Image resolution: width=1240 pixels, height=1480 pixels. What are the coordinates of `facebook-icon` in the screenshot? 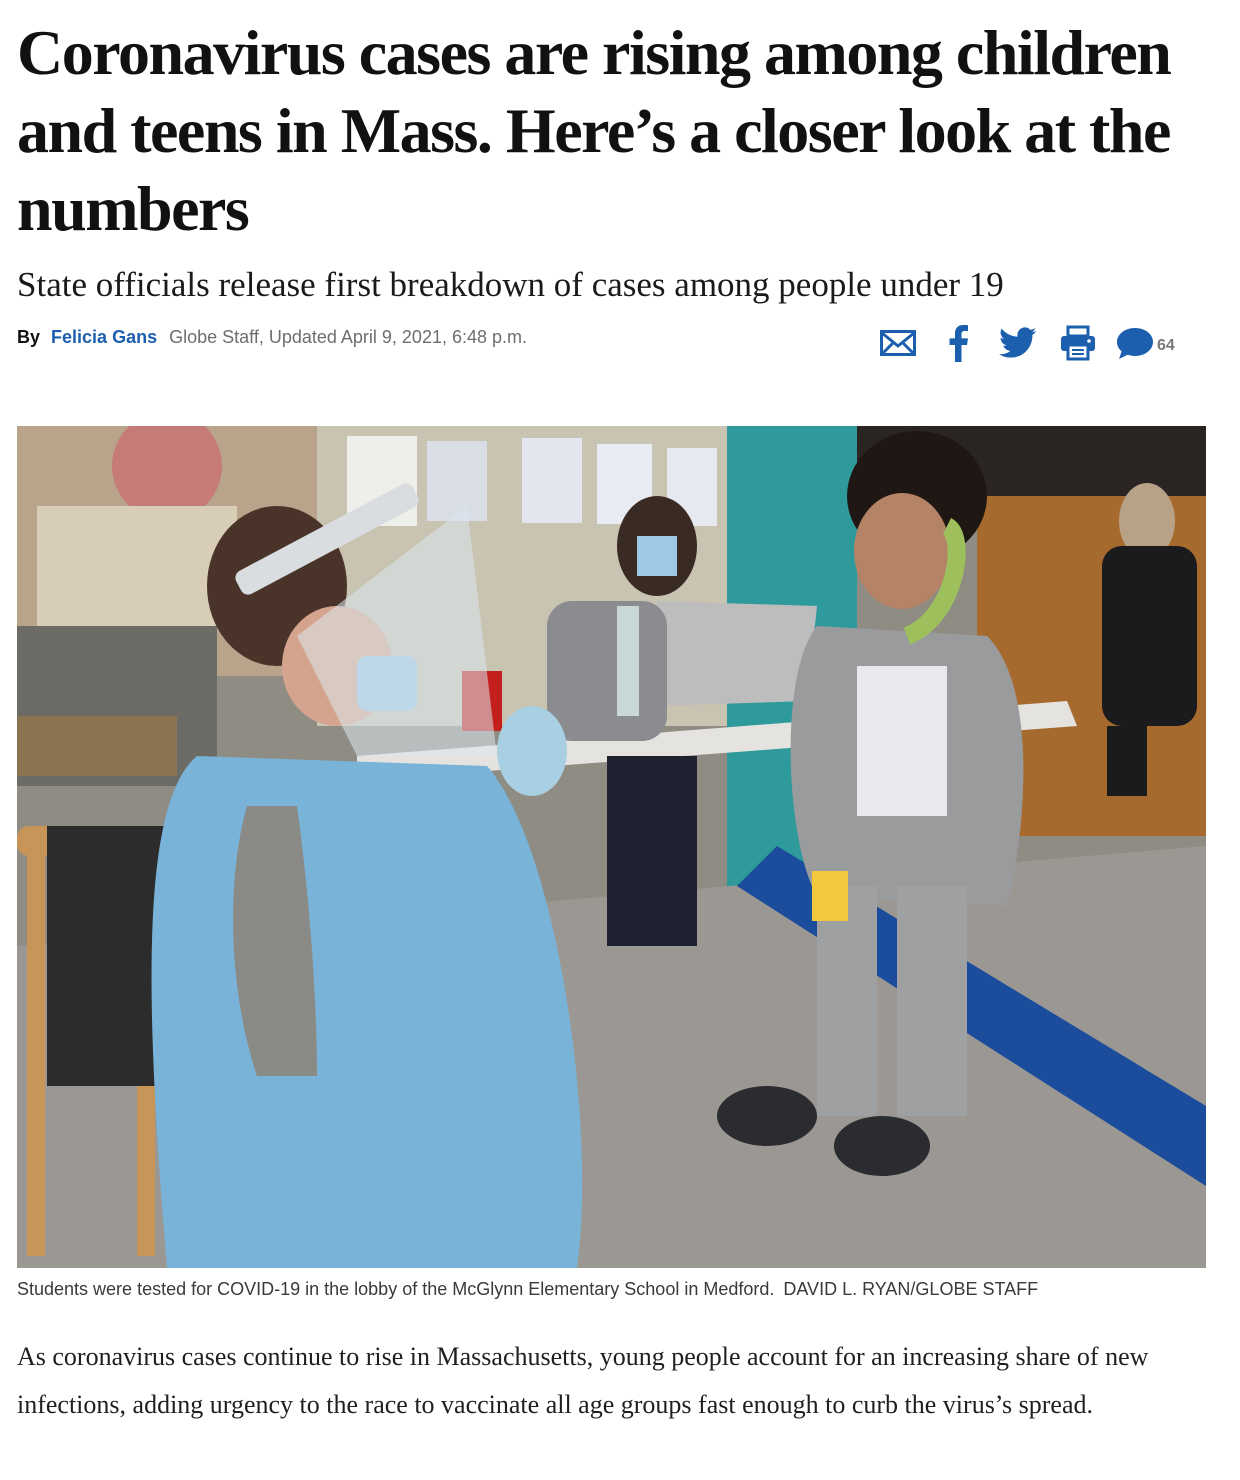 It's located at (958, 343).